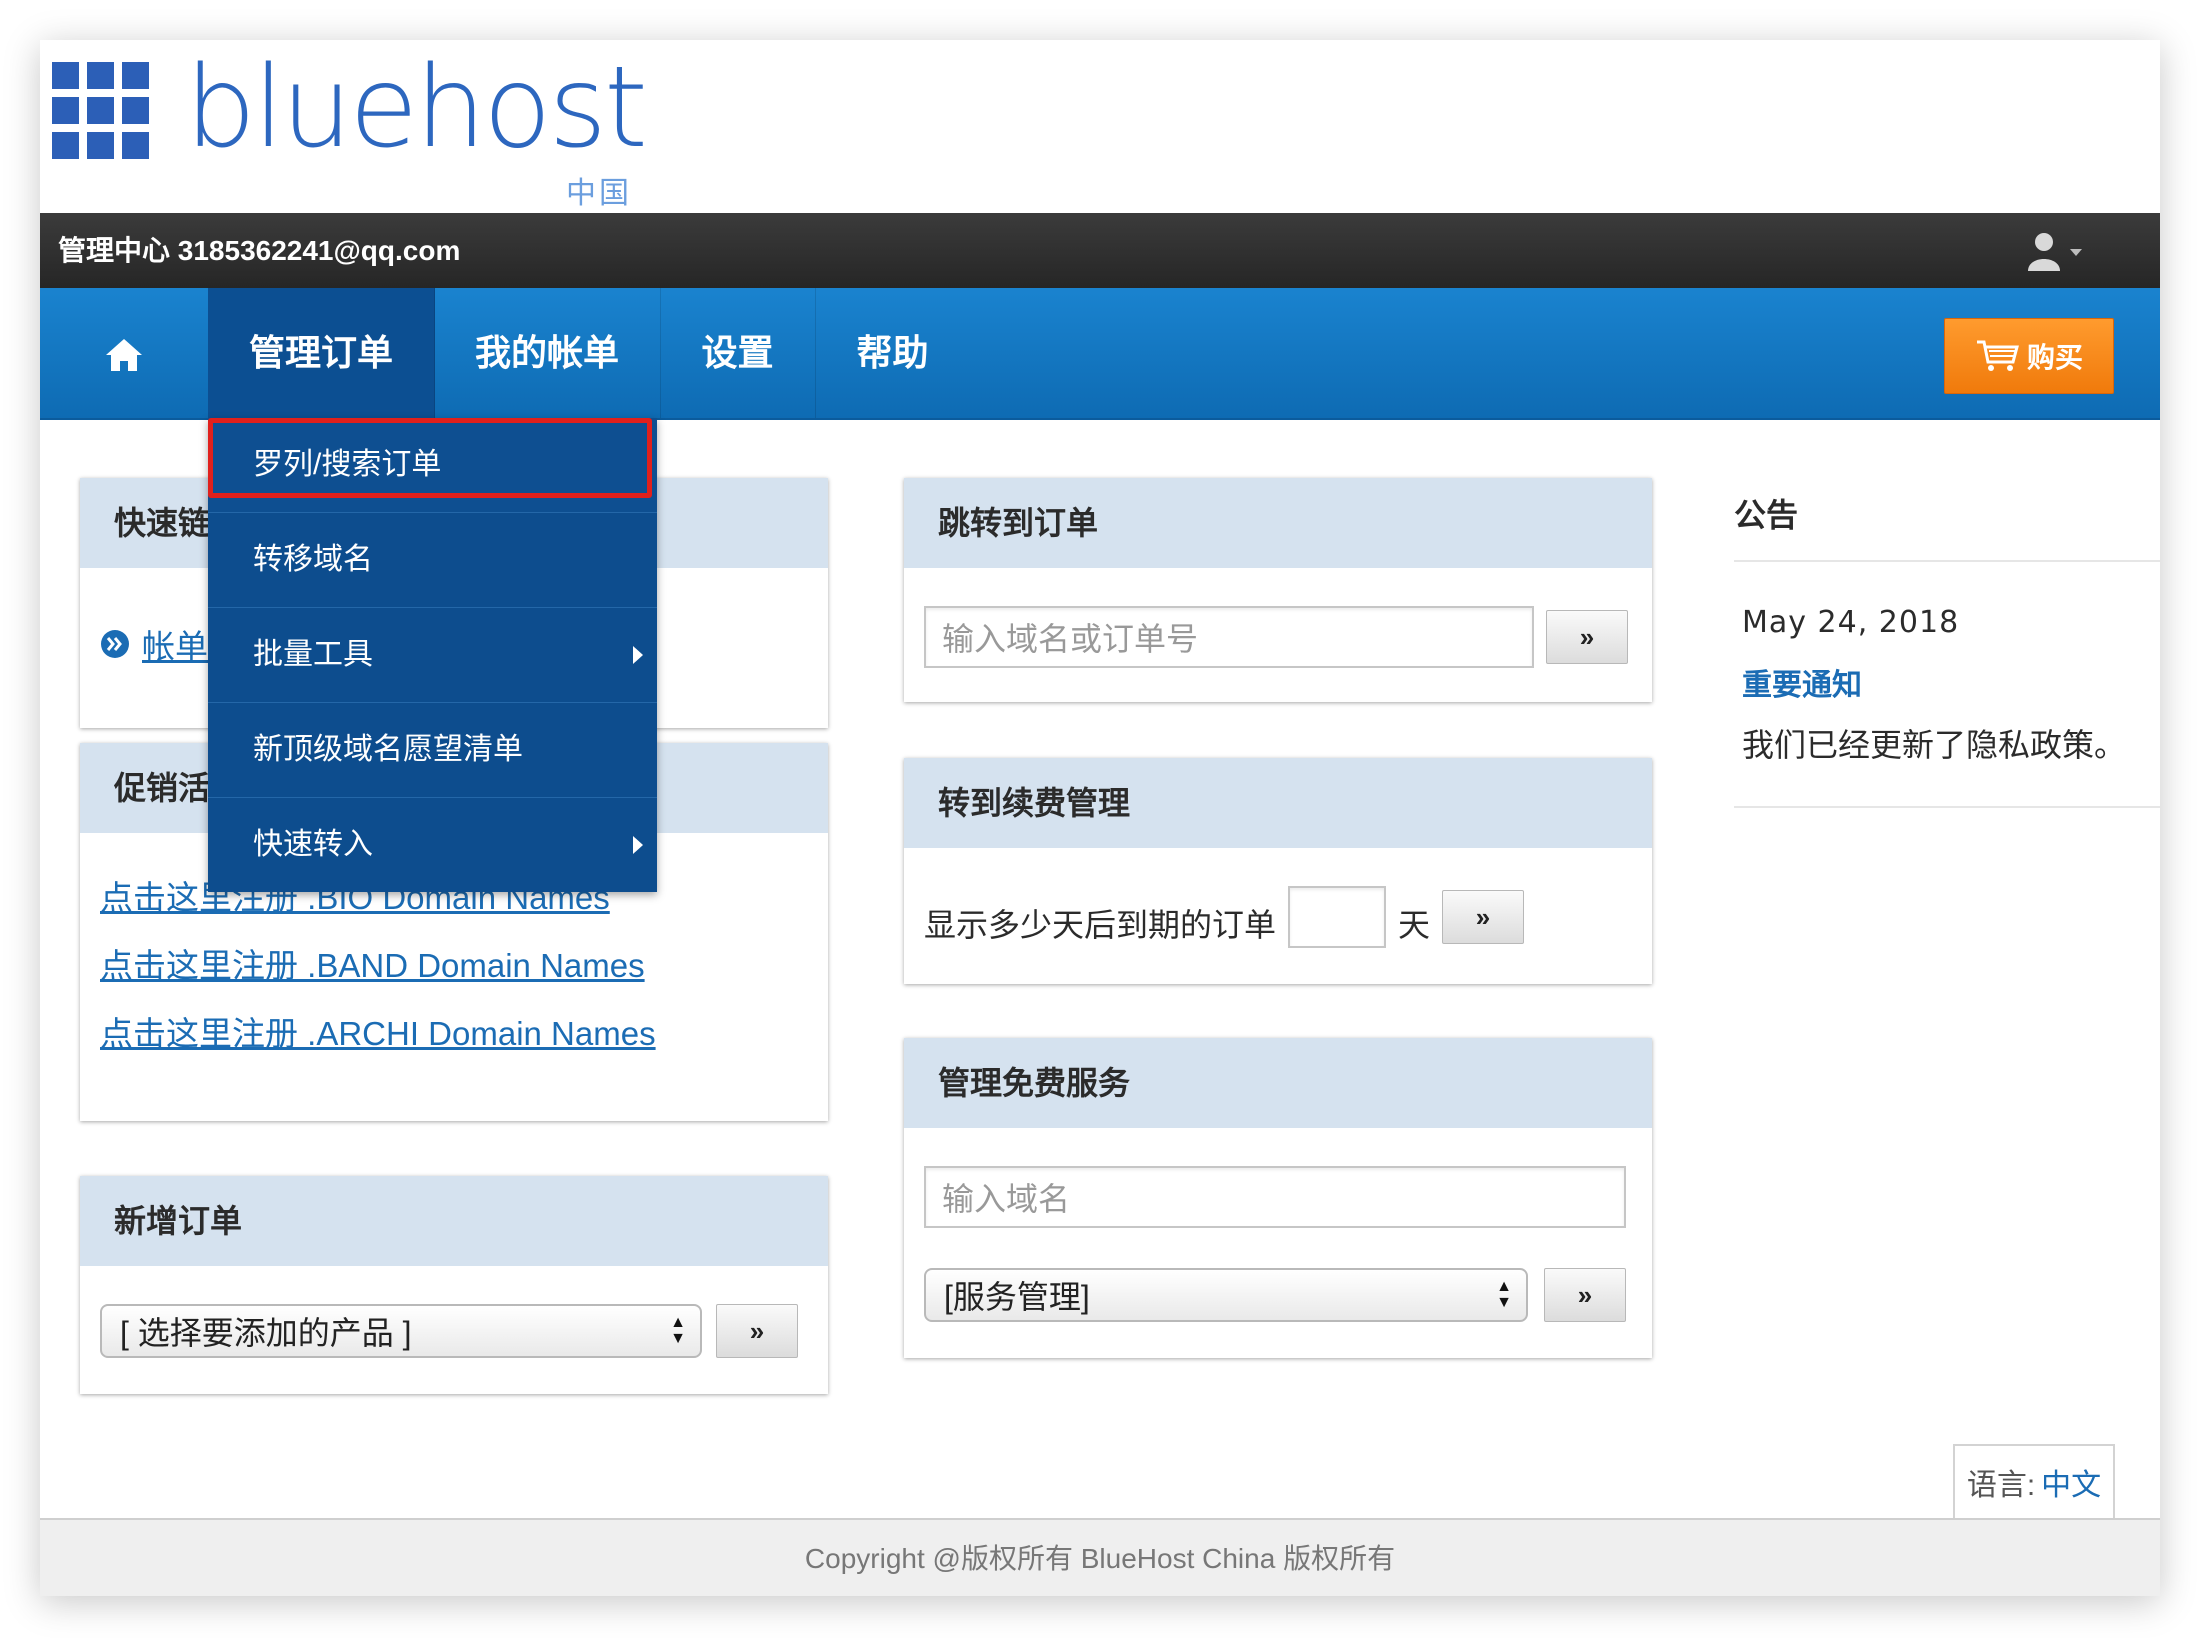 The width and height of the screenshot is (2200, 1638). What do you see at coordinates (1278, 871) in the screenshot?
I see `renewal-panel: 转到续费管理 显示多少天后到期的订单 天 »` at bounding box center [1278, 871].